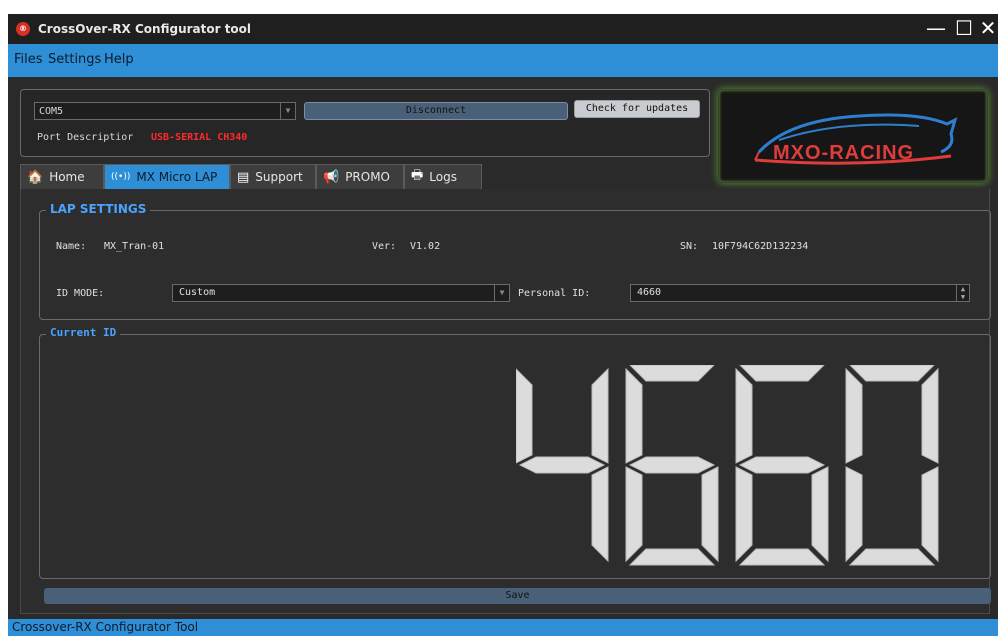 The height and width of the screenshot is (636, 998). I want to click on save-button: Save, so click(517, 596).